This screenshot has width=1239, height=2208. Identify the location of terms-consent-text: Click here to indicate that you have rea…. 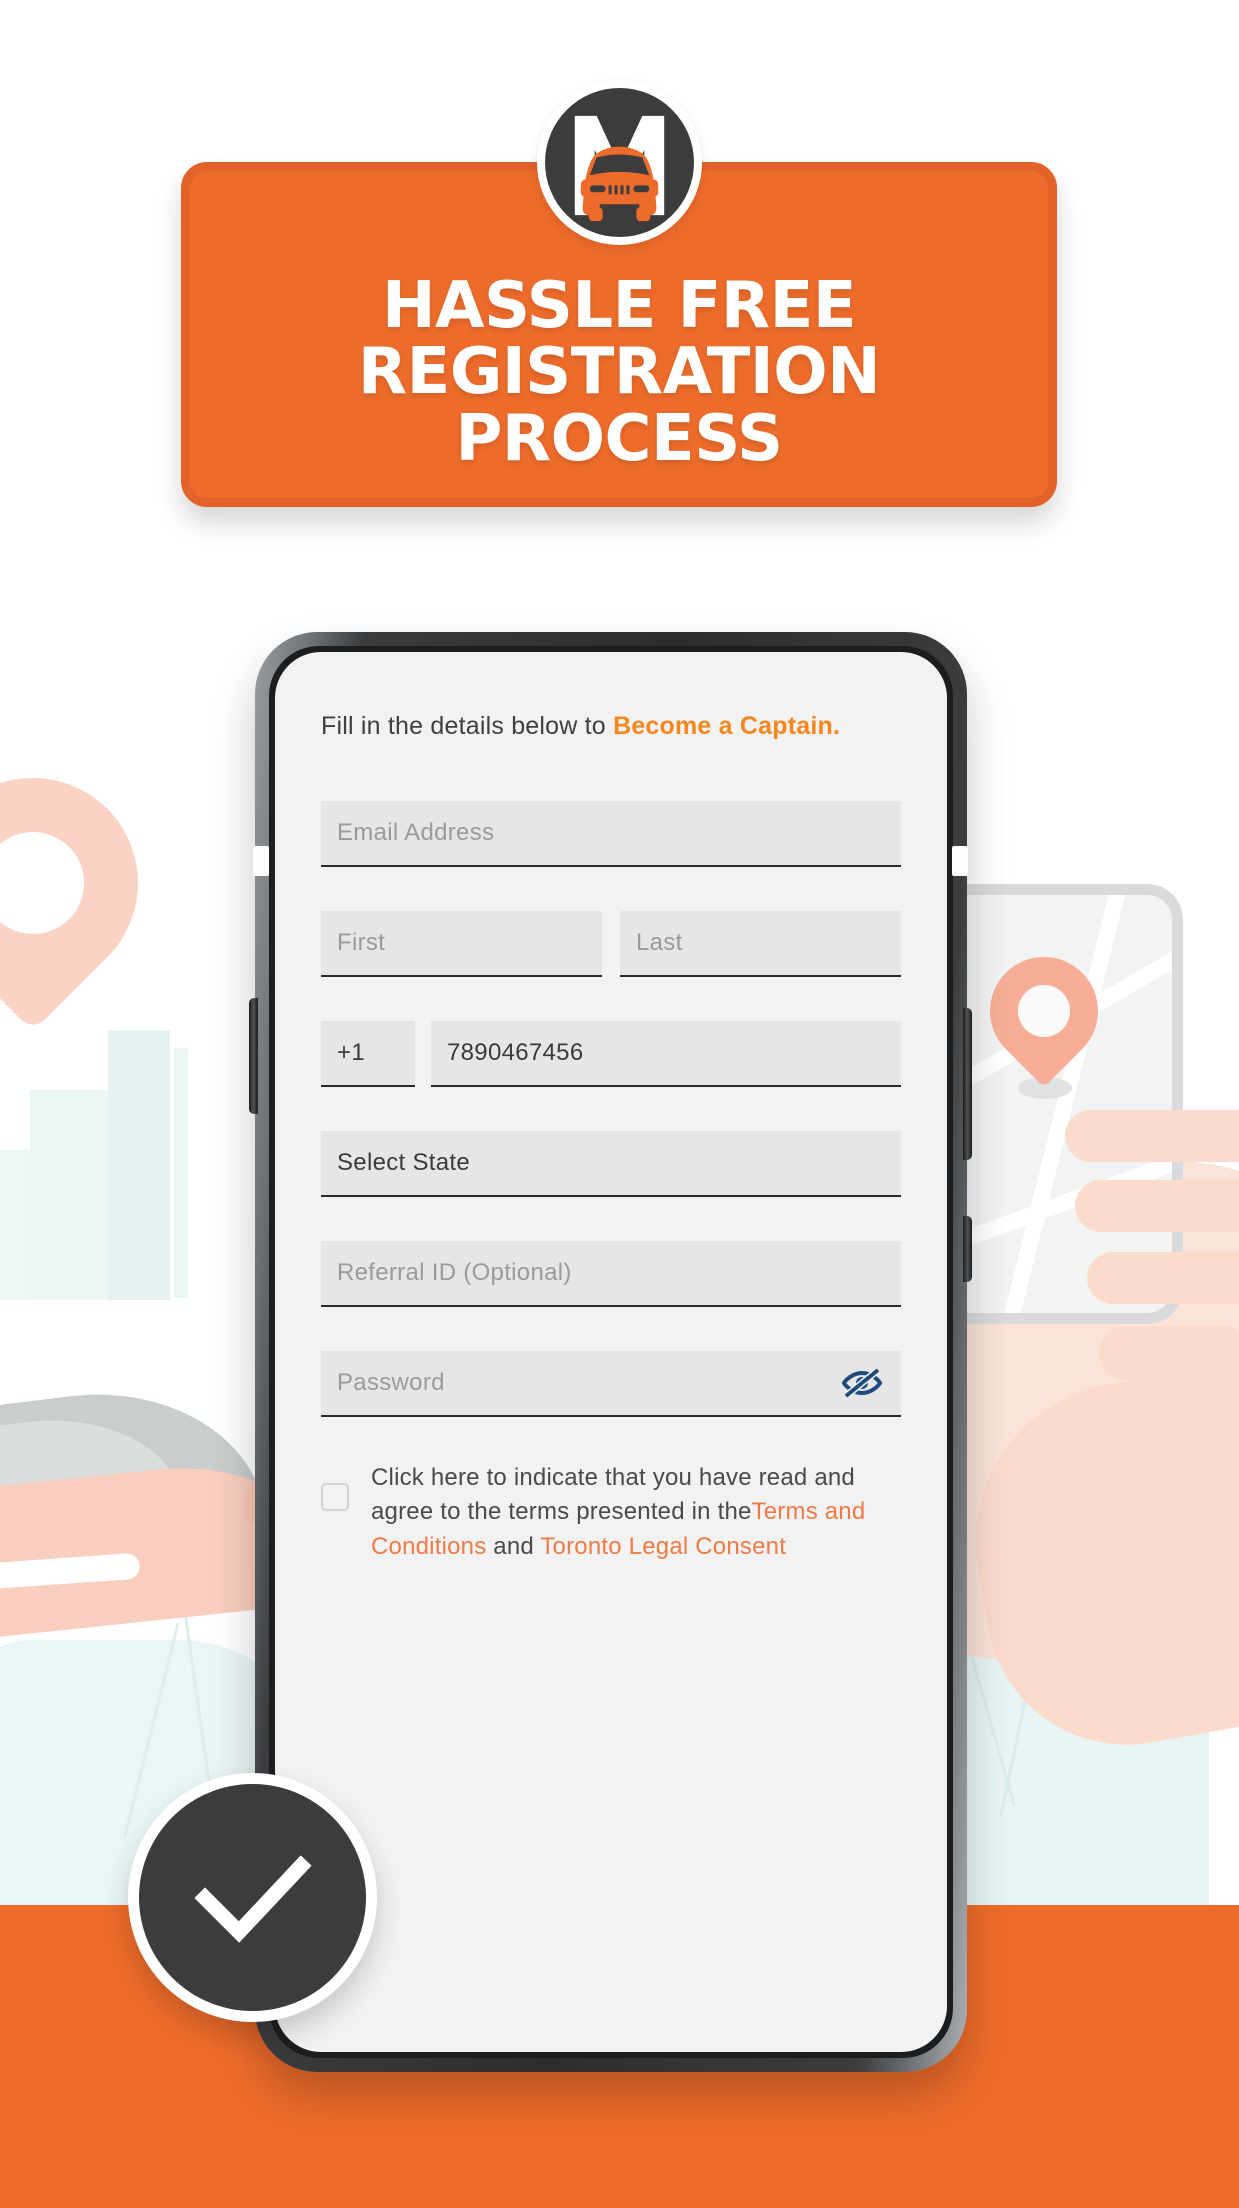
(630, 1513).